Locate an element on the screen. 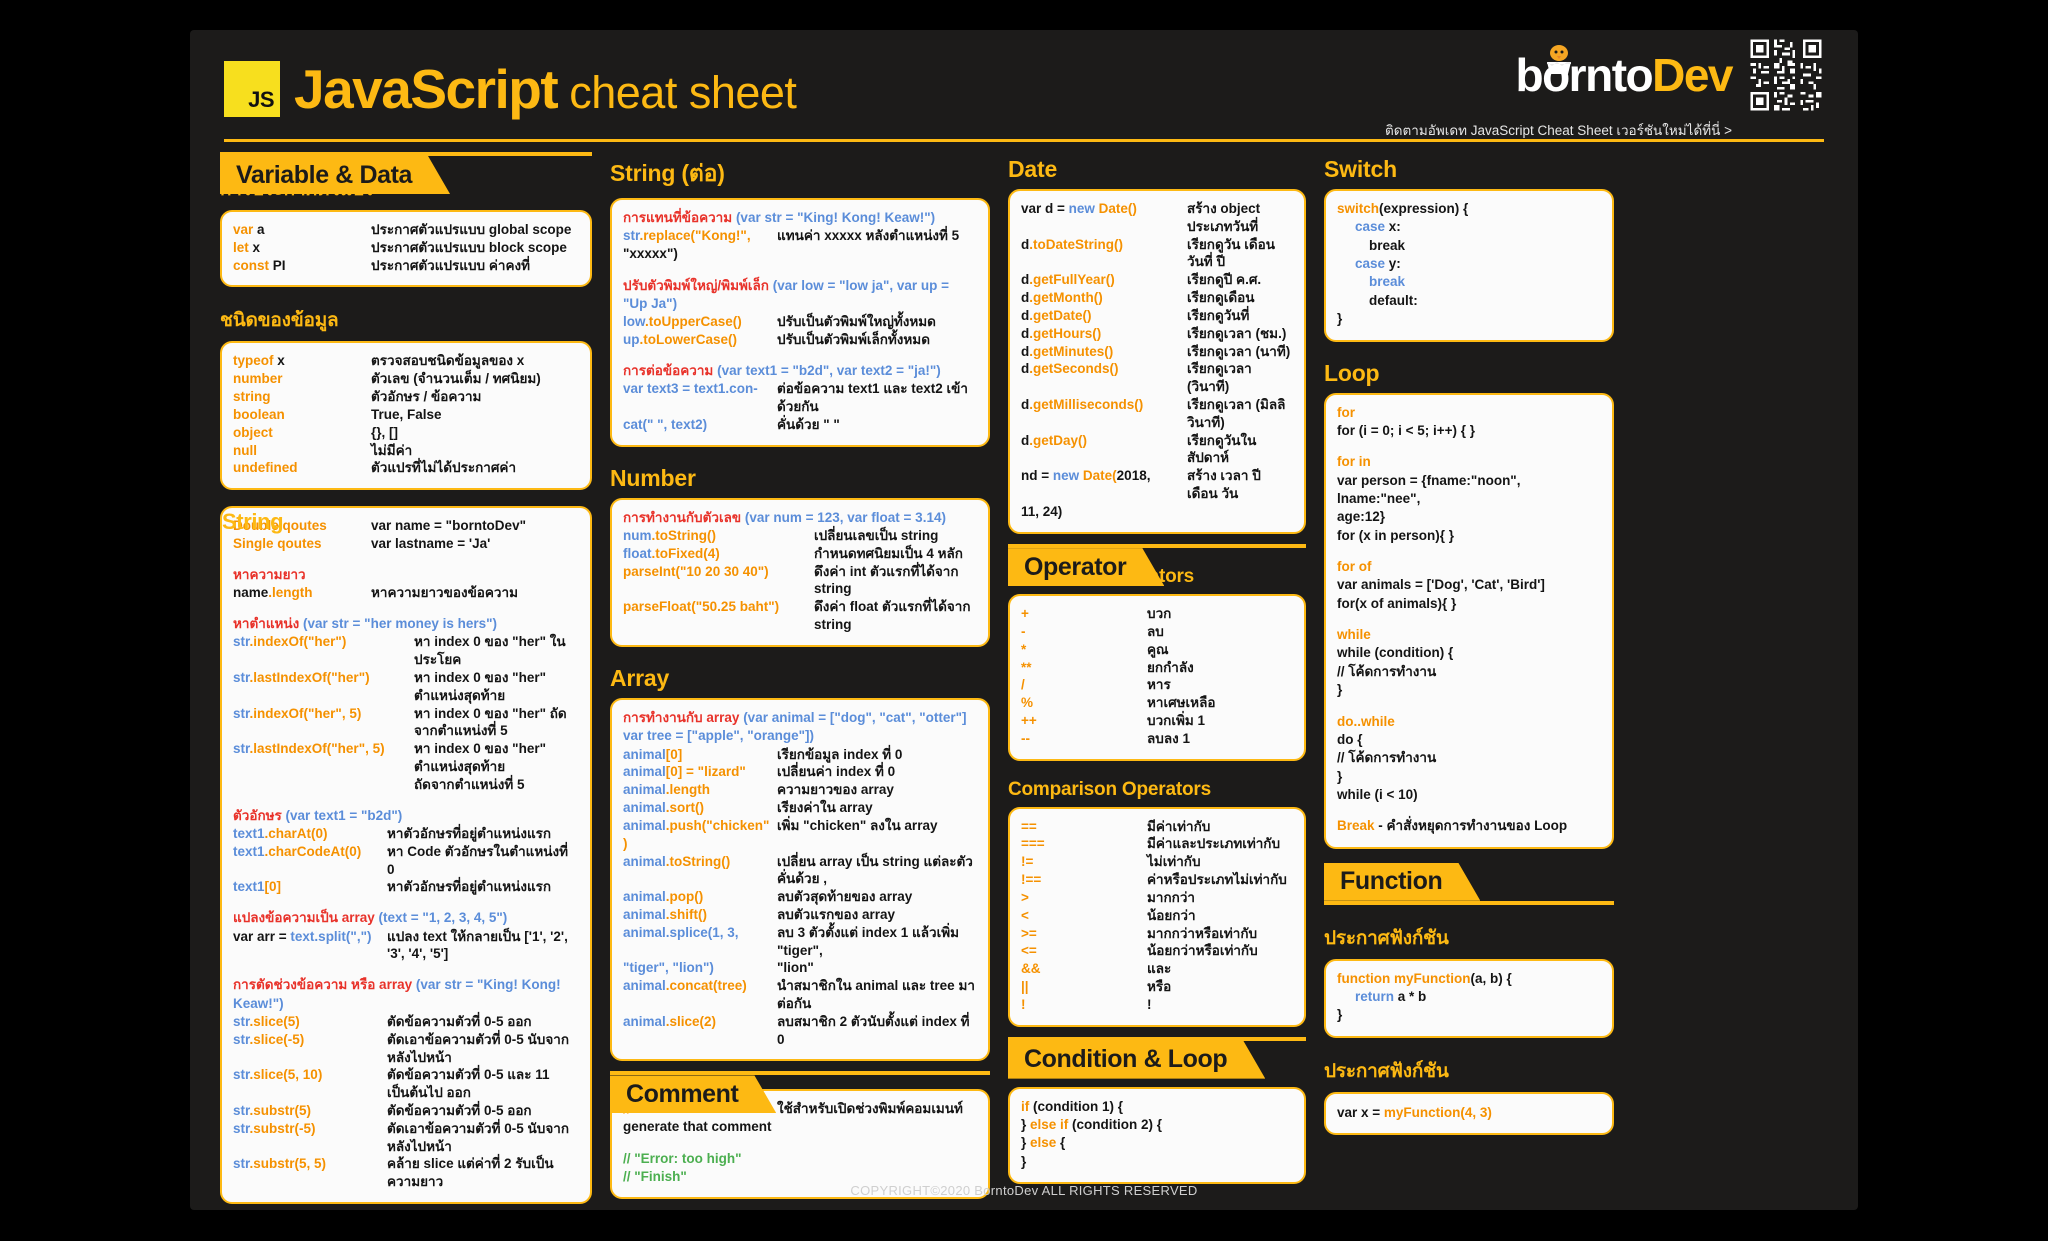 Image resolution: width=2048 pixels, height=1241 pixels. row-key: < is located at coordinates (1081, 916).